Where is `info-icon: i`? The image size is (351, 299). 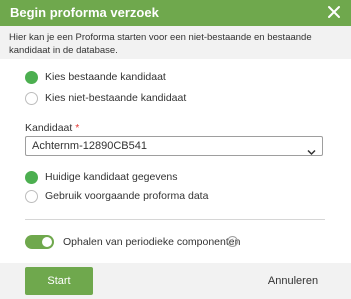 info-icon: i is located at coordinates (232, 241).